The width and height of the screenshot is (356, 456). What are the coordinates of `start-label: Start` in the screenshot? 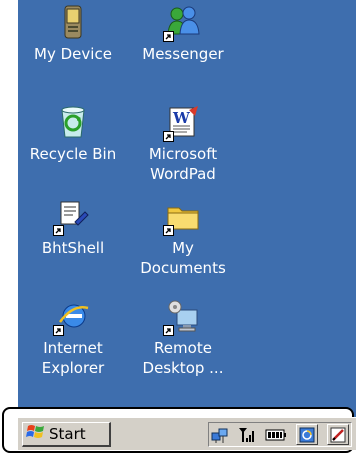 It's located at (67, 434).